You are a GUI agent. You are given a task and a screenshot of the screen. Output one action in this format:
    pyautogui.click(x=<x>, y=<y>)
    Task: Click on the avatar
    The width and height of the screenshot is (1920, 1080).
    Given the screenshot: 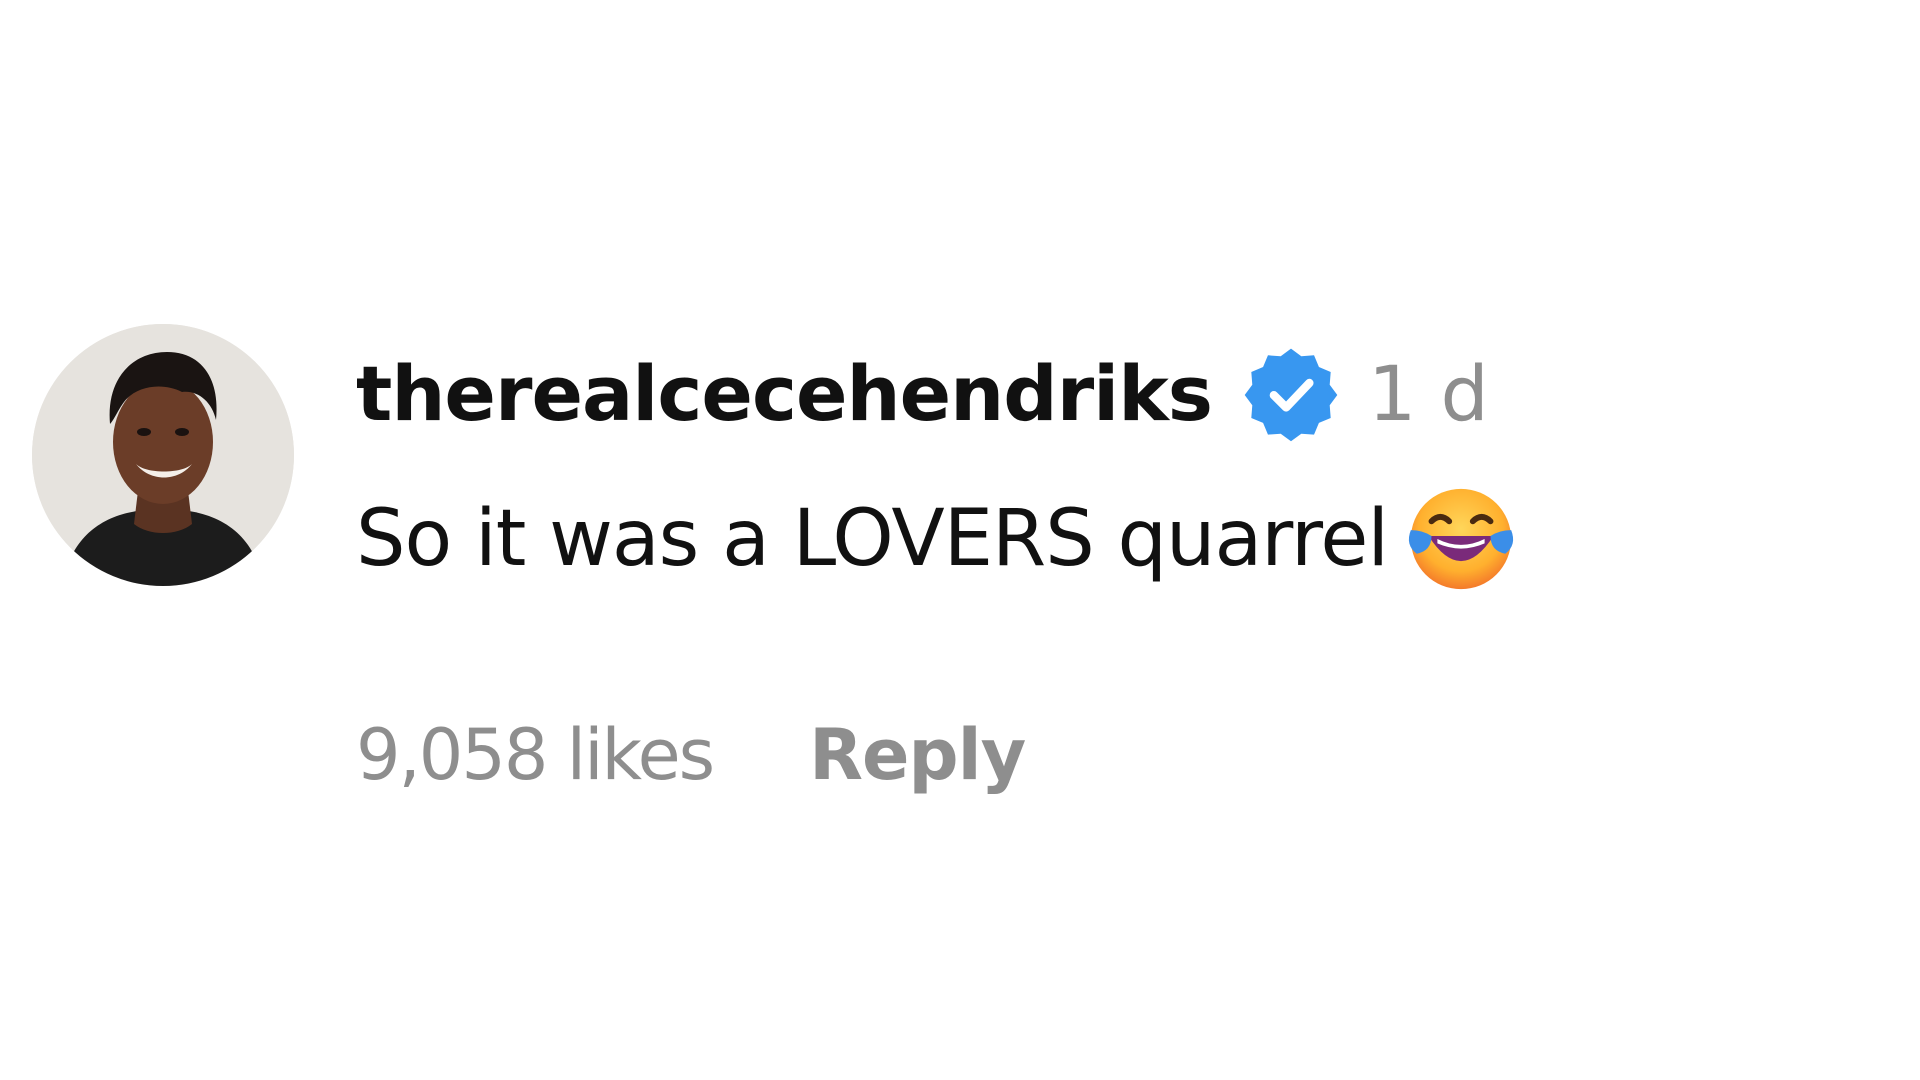 What is the action you would take?
    pyautogui.click(x=163, y=455)
    